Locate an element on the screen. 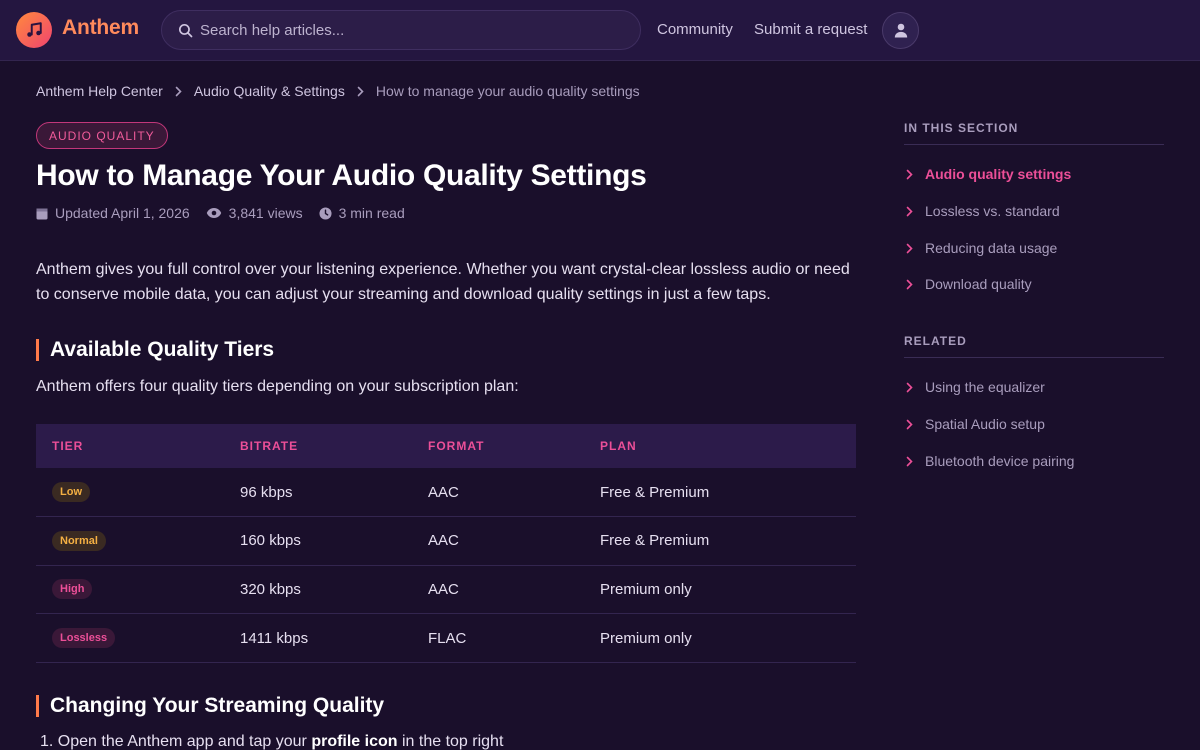  sidebar-item-reducing-data-usage: Reducing data usage is located at coordinates (981, 248).